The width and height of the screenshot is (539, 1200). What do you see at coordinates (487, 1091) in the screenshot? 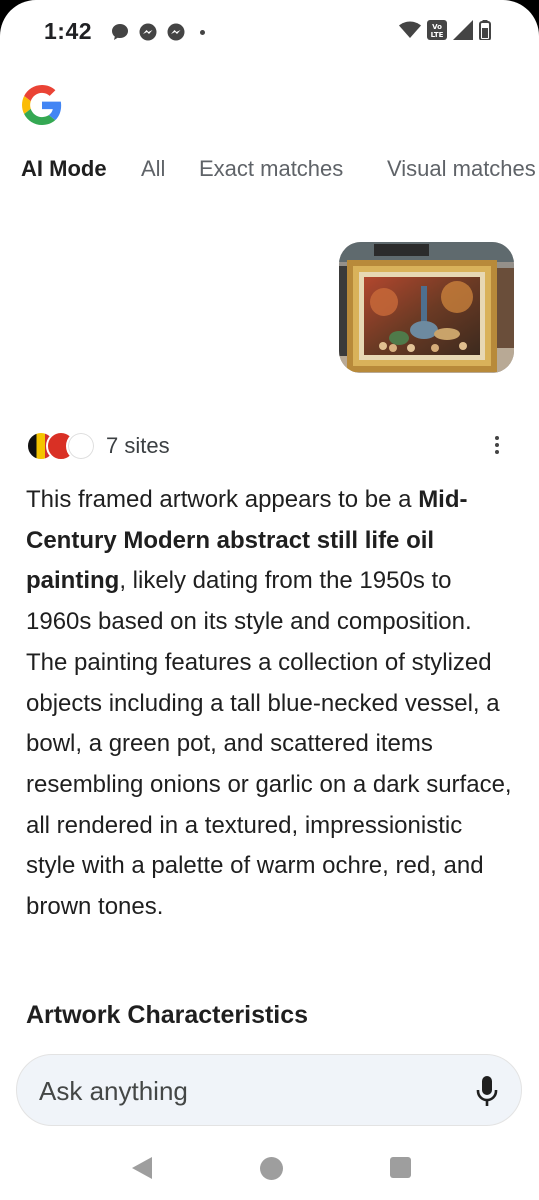
I see `microphone-icon` at bounding box center [487, 1091].